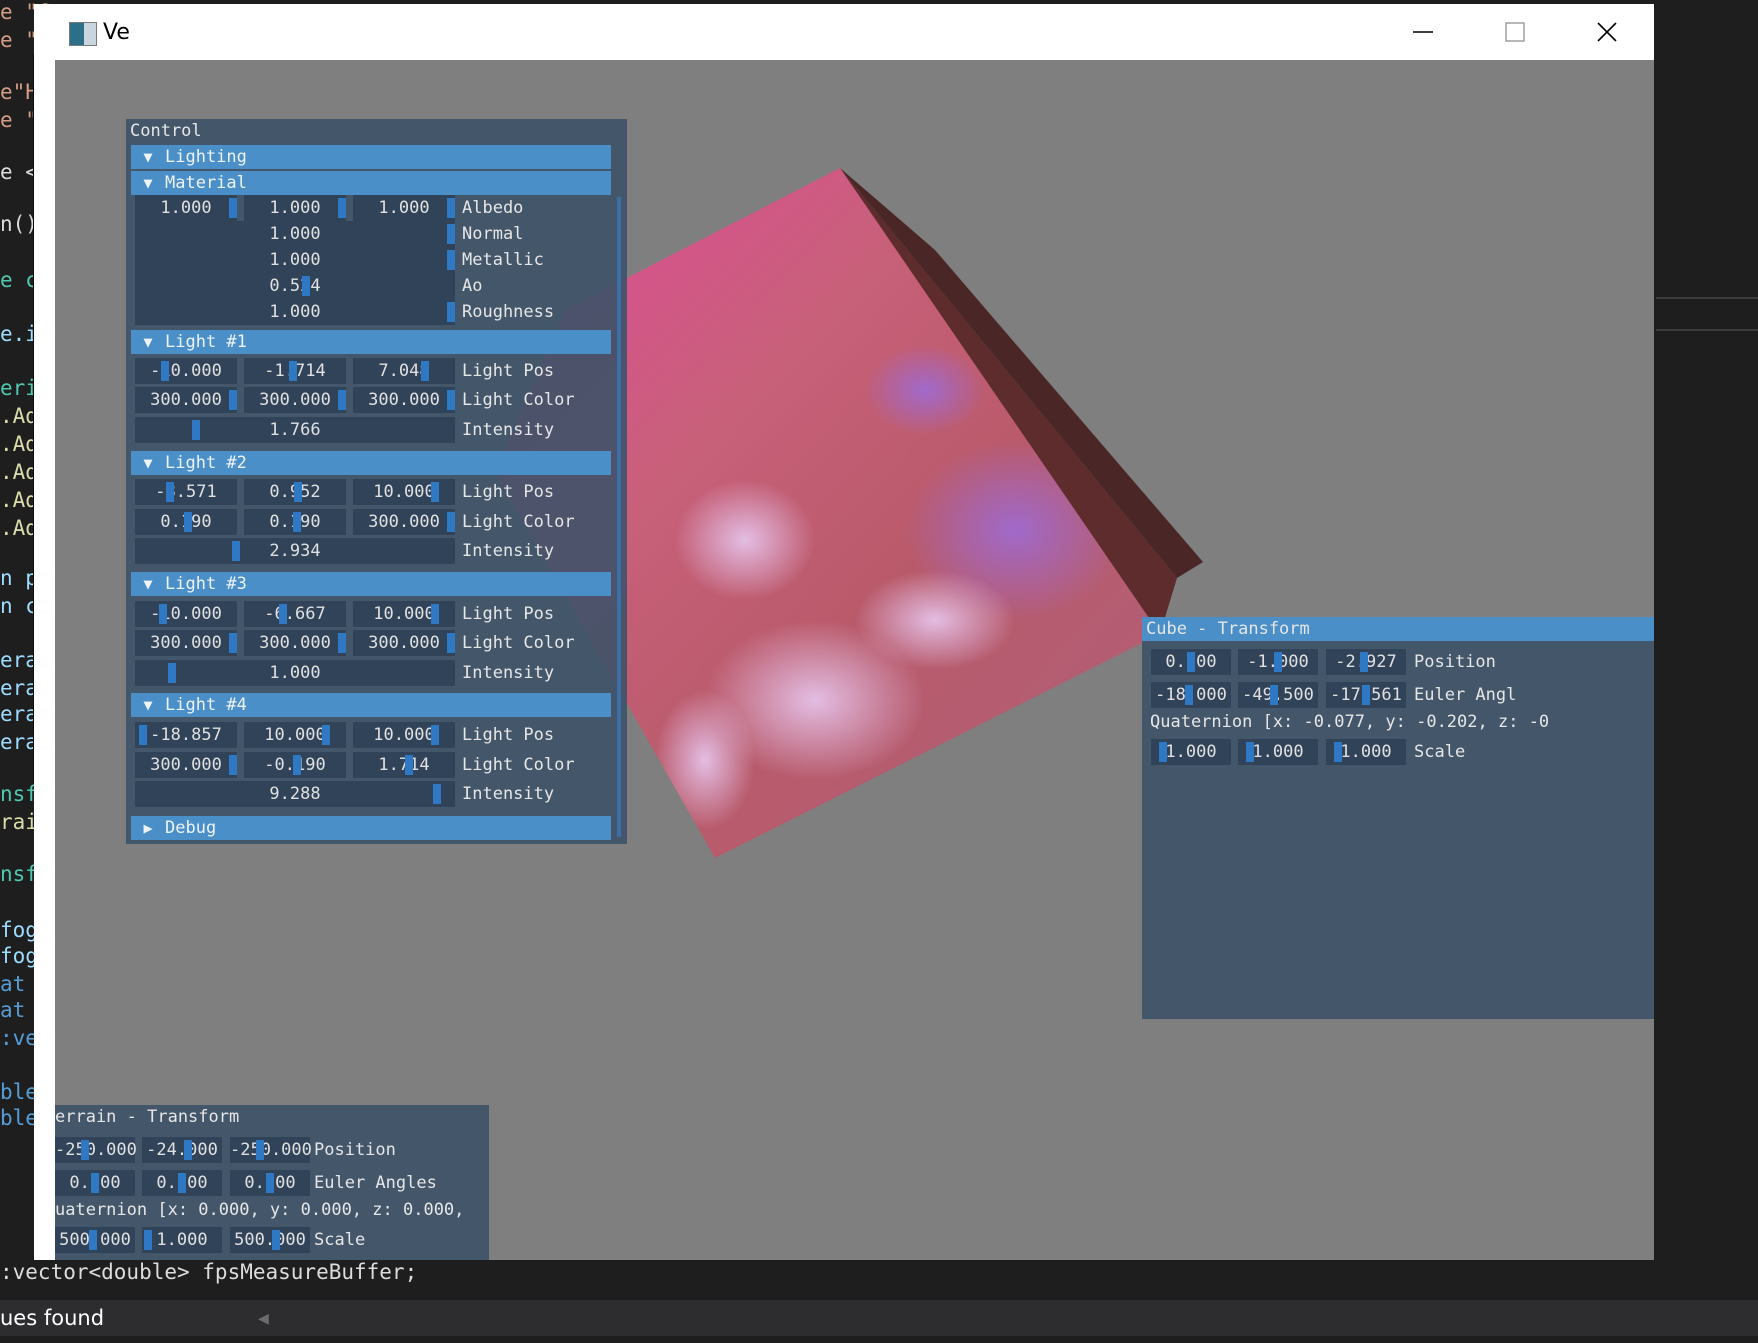  Describe the element at coordinates (295, 234) in the screenshot. I see `normal-slider: 1.000` at that location.